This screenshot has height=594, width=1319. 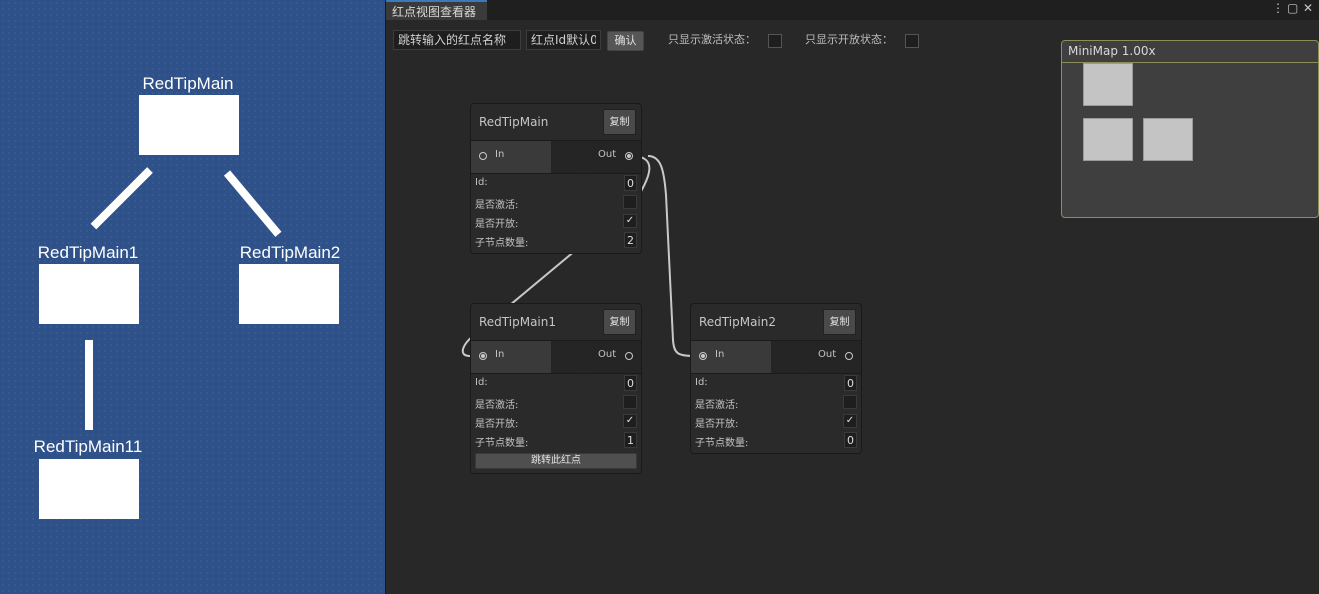 What do you see at coordinates (630, 440) in the screenshot?
I see `children-count-field: 1` at bounding box center [630, 440].